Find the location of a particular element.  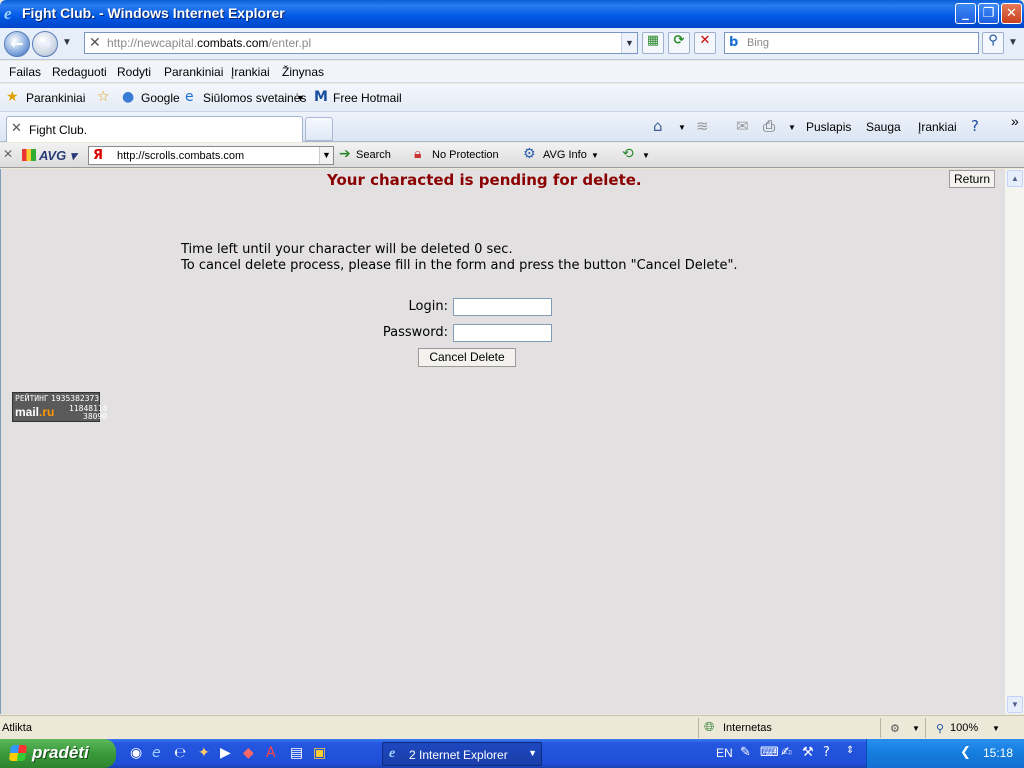

favorite-suggested-sites: Siūlomos svetainės is located at coordinates (254, 98).